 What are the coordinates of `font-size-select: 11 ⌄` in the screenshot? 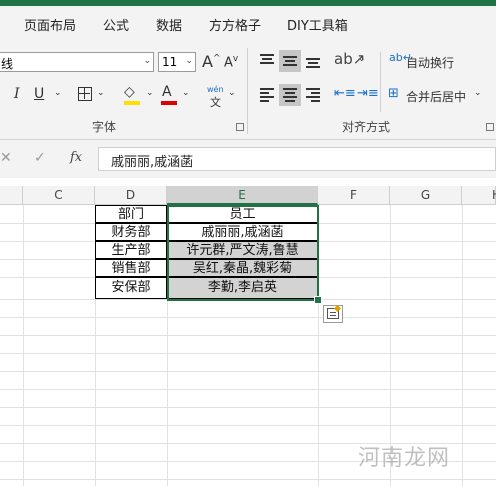 It's located at (177, 62).